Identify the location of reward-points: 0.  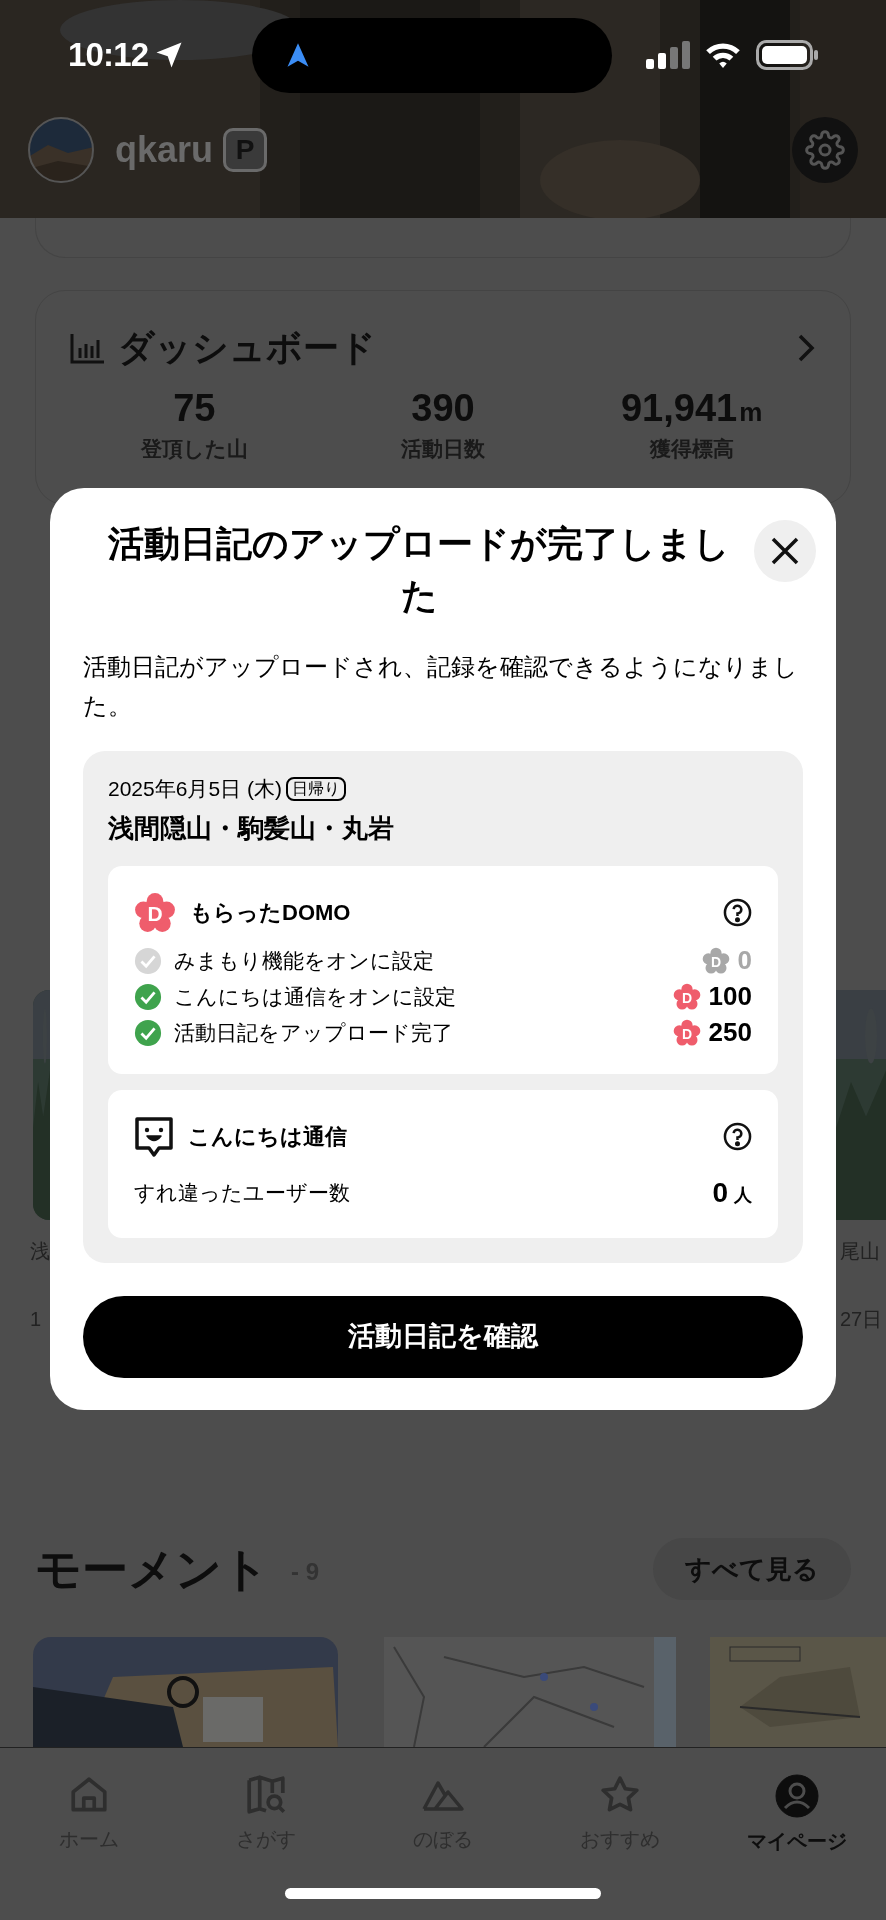
(744, 961).